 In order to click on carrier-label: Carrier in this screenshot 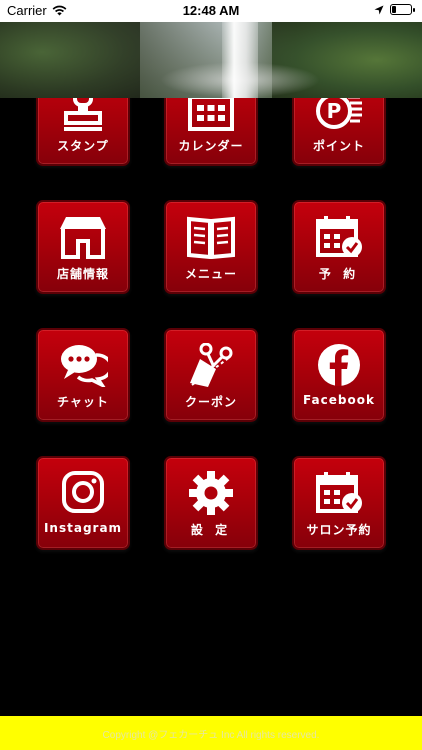, I will do `click(27, 10)`.